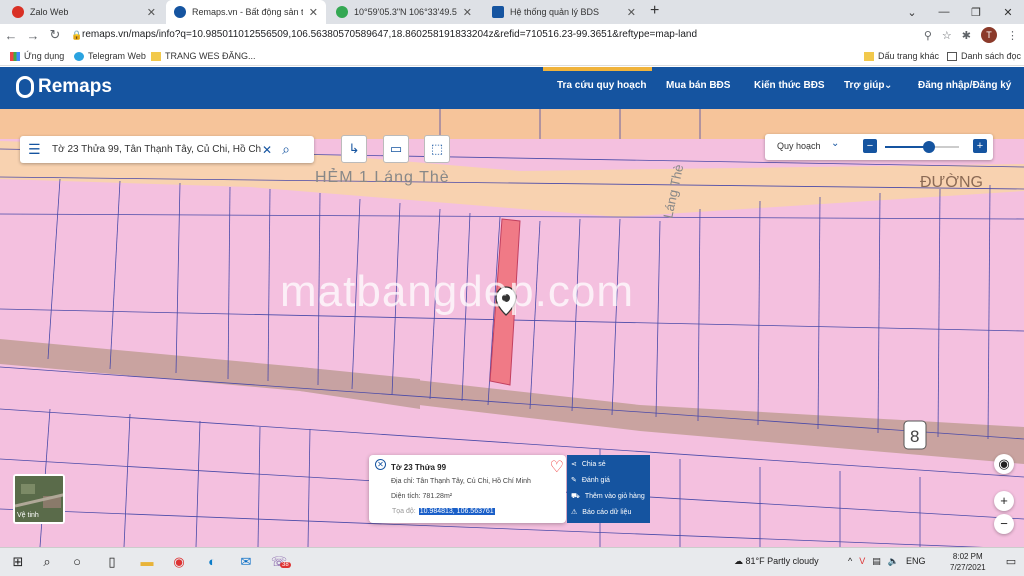 This screenshot has width=1024, height=576. Describe the element at coordinates (64, 87) in the screenshot. I see `remaps-logo: Remaps` at that location.